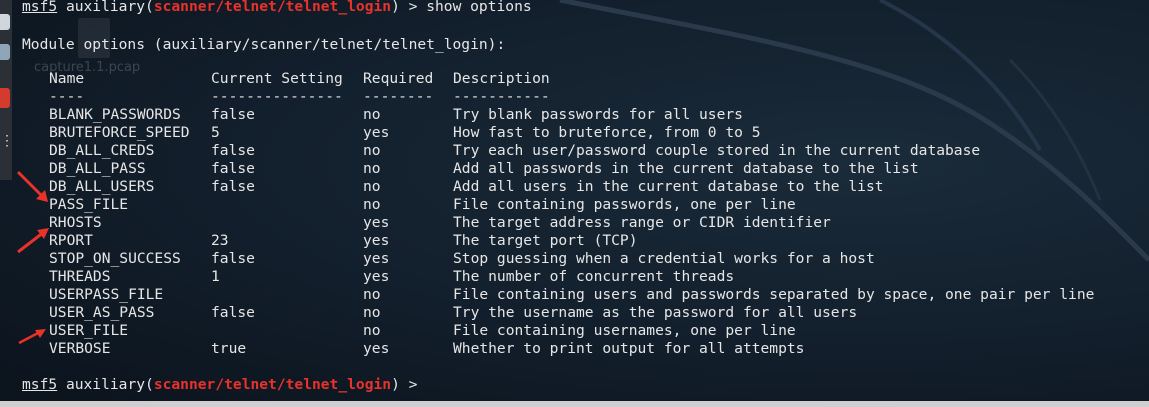 The width and height of the screenshot is (1149, 407). What do you see at coordinates (229, 348) in the screenshot?
I see `option-setting: true` at bounding box center [229, 348].